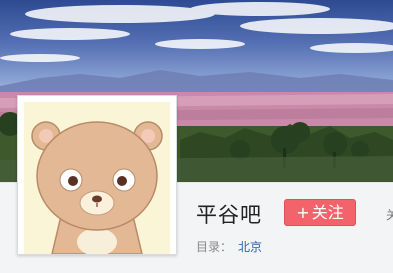  What do you see at coordinates (327, 212) in the screenshot?
I see `follow-label: 关注` at bounding box center [327, 212].